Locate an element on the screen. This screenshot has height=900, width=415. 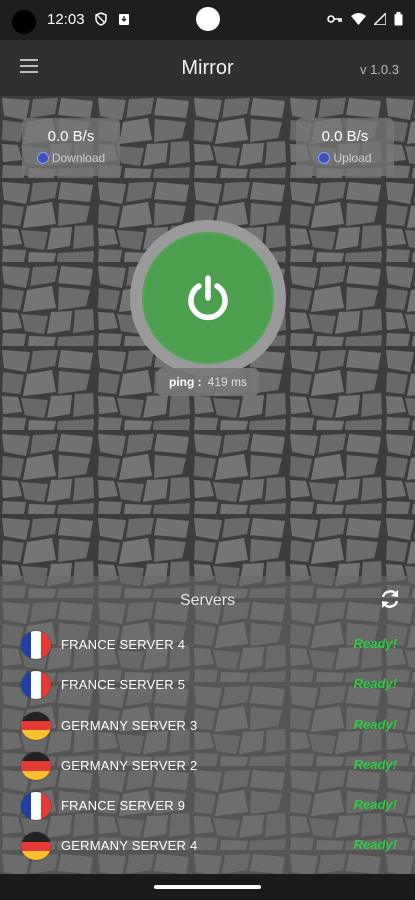
app-version: v 1.0.3 is located at coordinates (379, 69).